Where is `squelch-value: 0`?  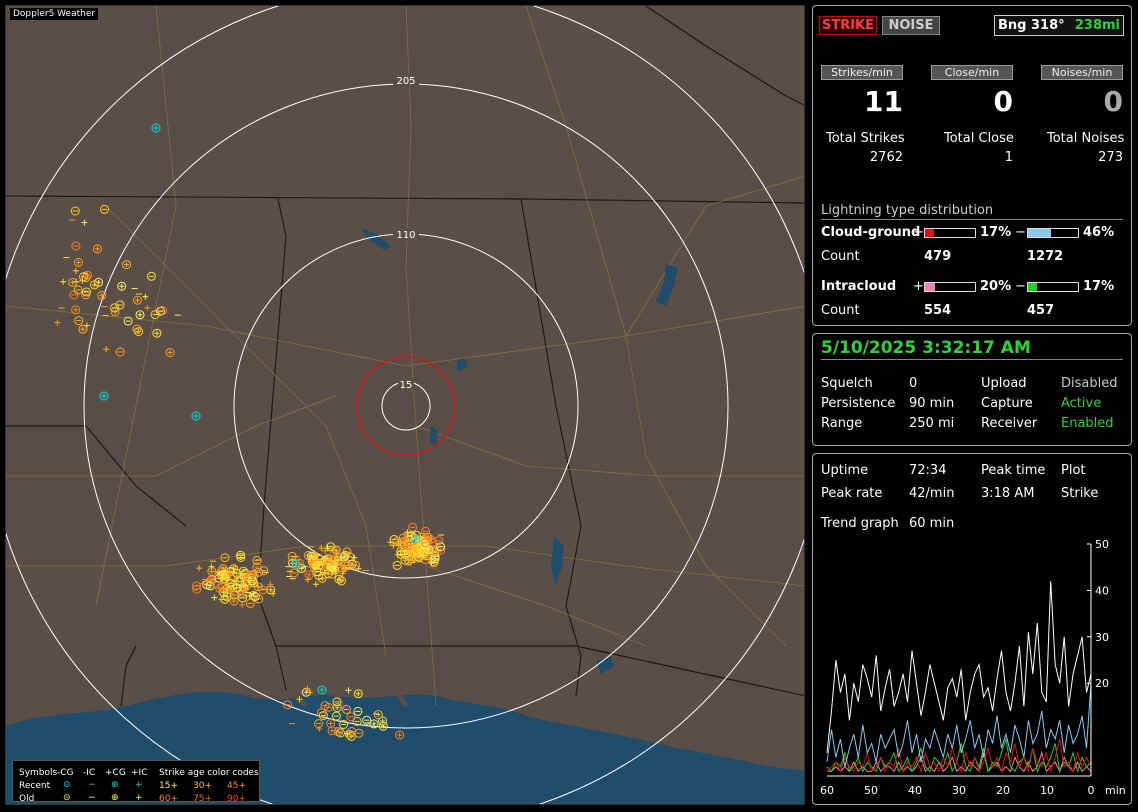
squelch-value: 0 is located at coordinates (913, 383).